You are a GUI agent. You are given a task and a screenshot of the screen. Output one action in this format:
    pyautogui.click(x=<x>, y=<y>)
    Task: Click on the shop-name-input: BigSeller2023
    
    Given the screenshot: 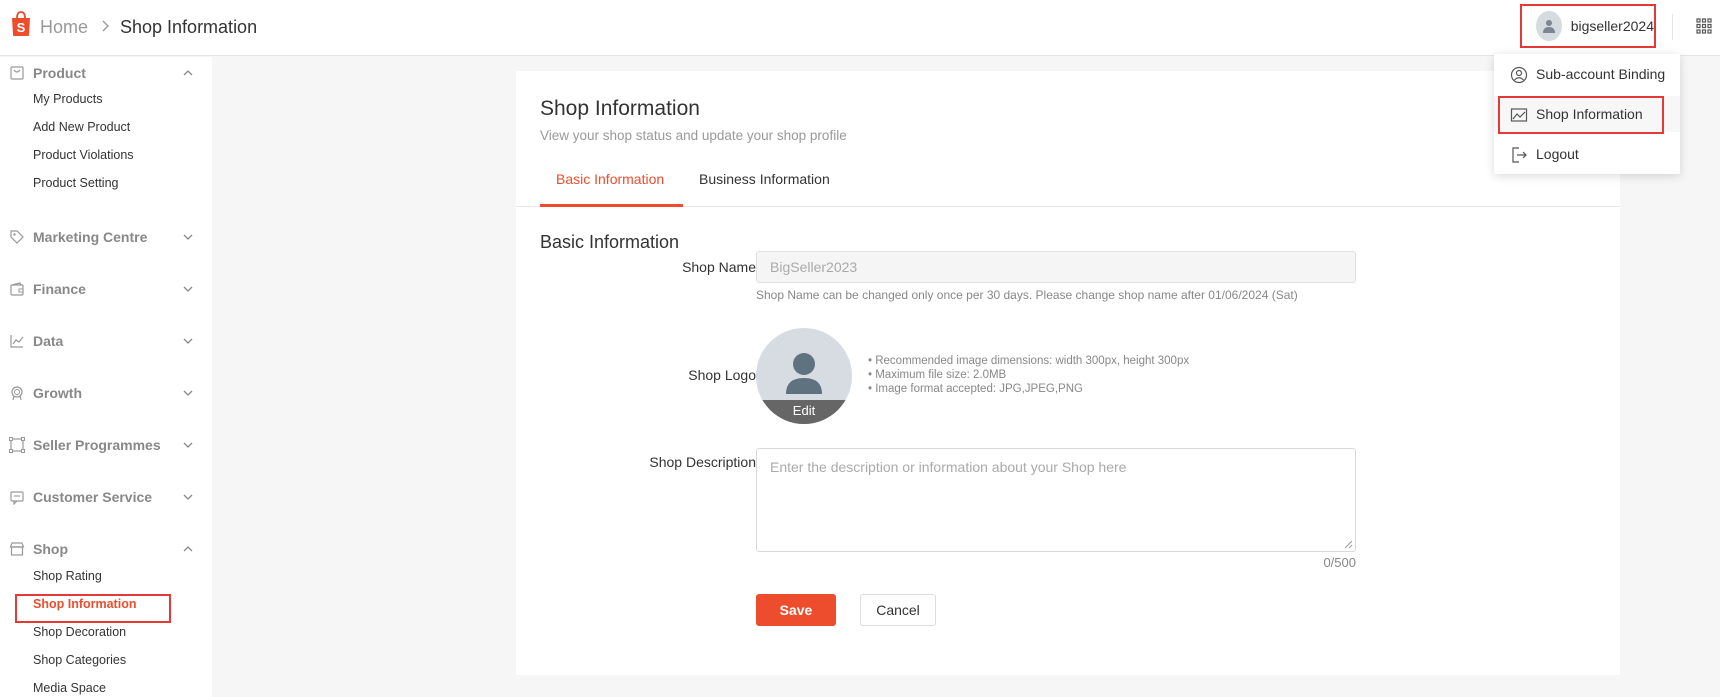 What is the action you would take?
    pyautogui.click(x=1056, y=267)
    